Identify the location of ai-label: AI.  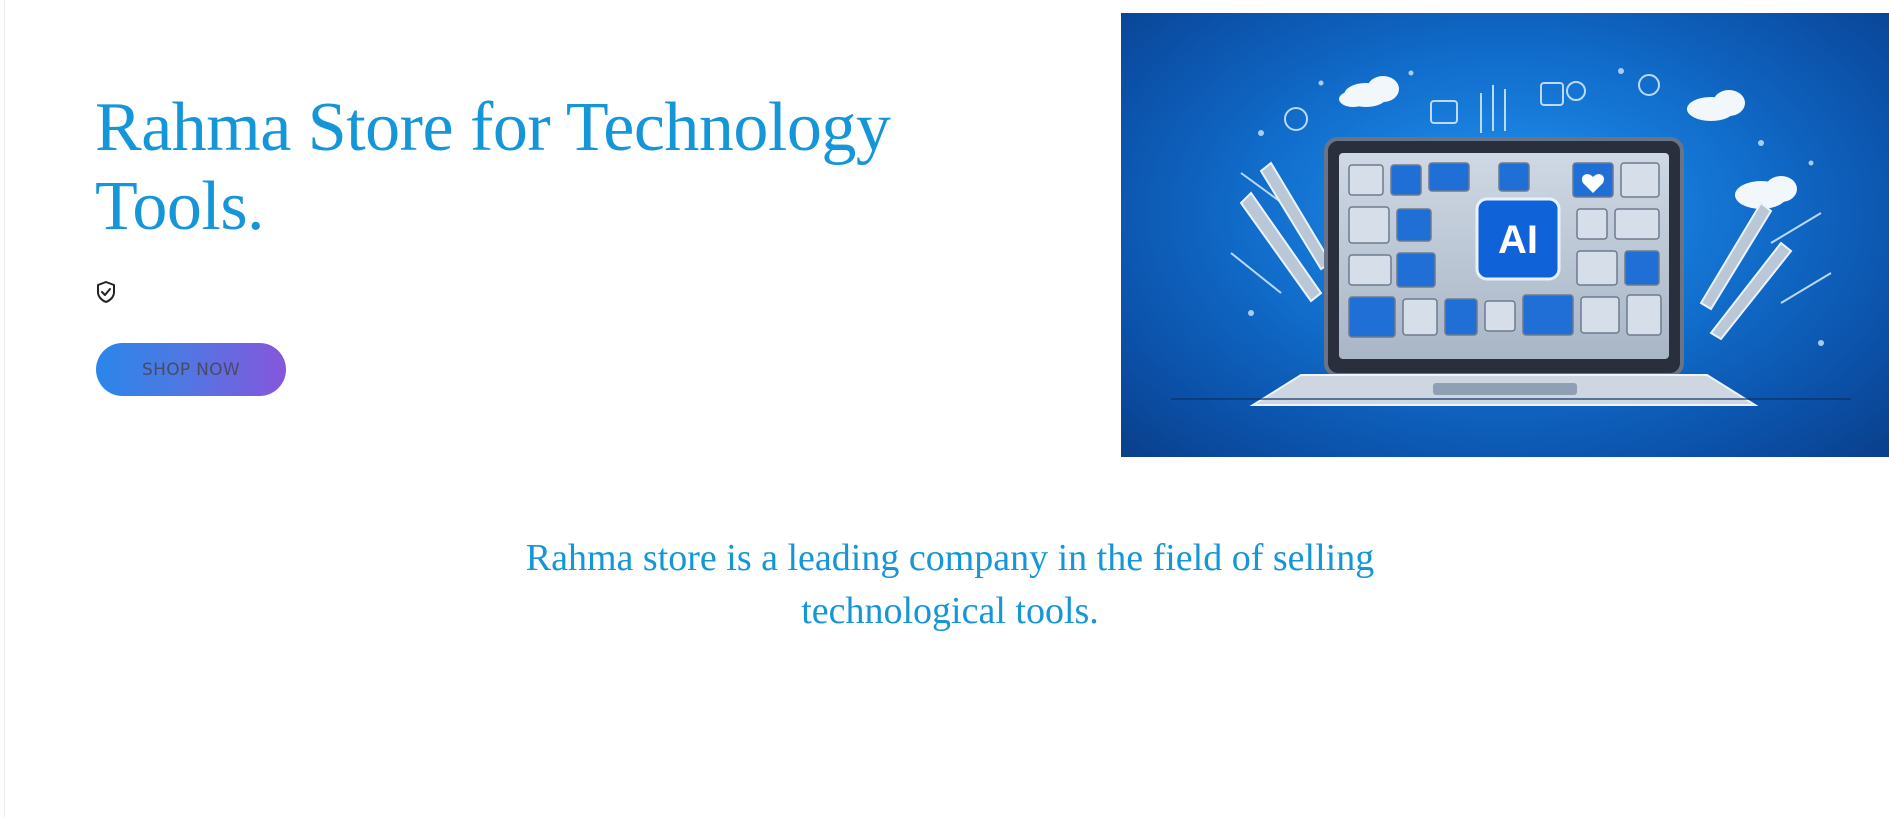
(1518, 240).